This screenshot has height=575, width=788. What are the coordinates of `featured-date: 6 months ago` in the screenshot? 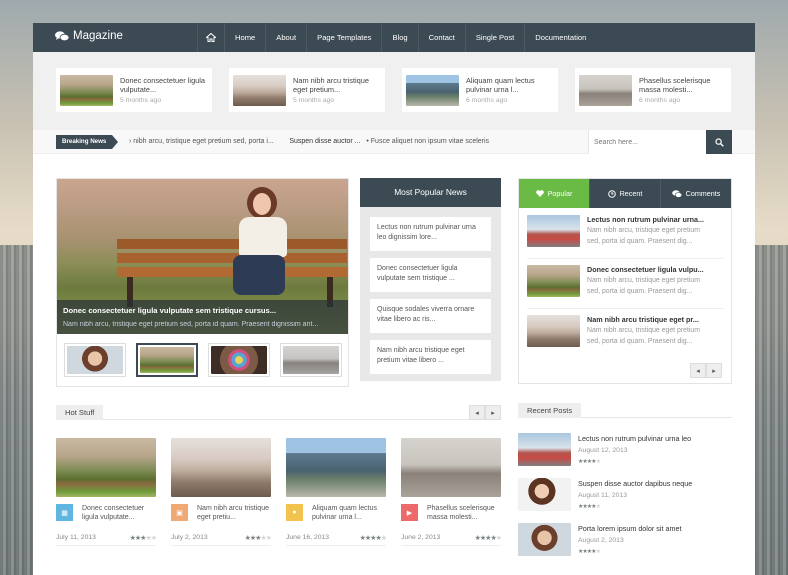 It's located at (660, 100).